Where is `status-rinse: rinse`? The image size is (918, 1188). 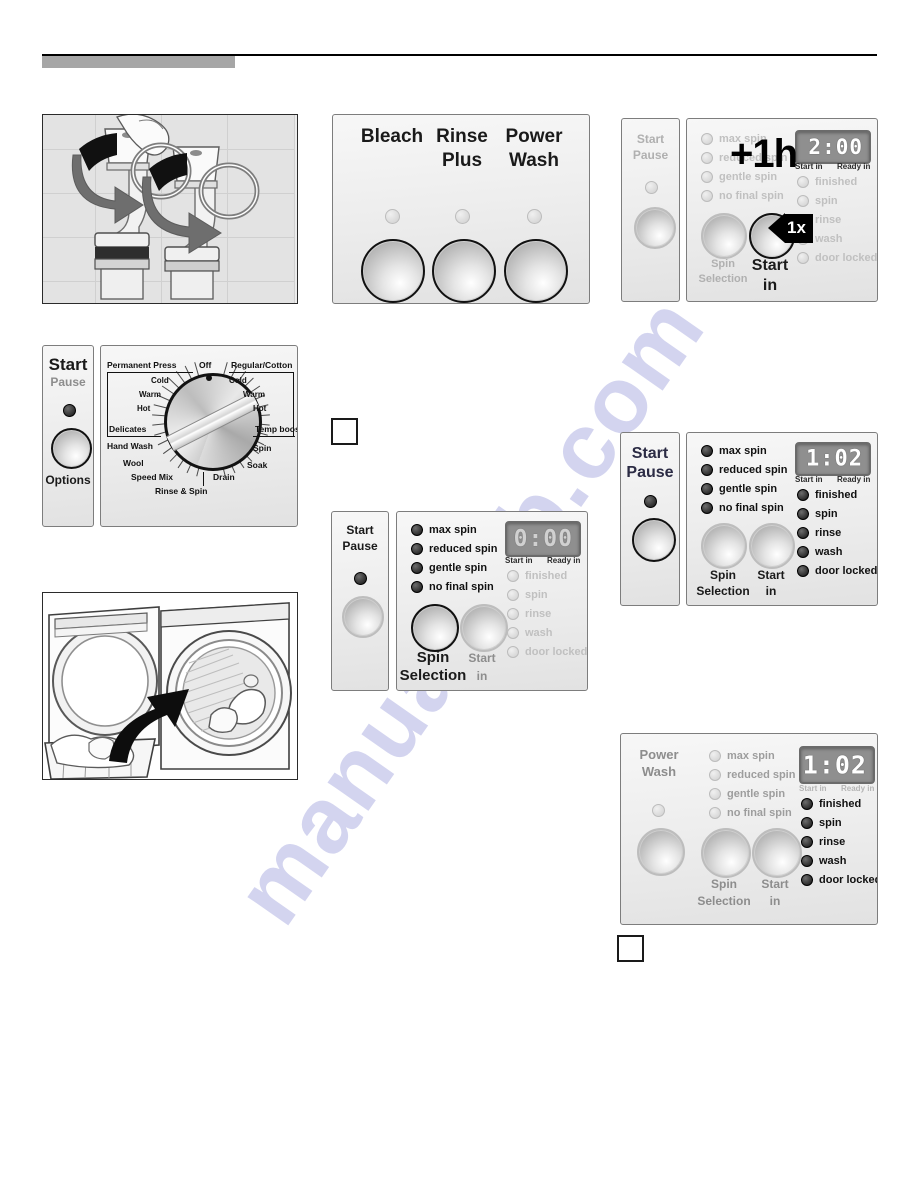
status-rinse: rinse is located at coordinates (823, 842).